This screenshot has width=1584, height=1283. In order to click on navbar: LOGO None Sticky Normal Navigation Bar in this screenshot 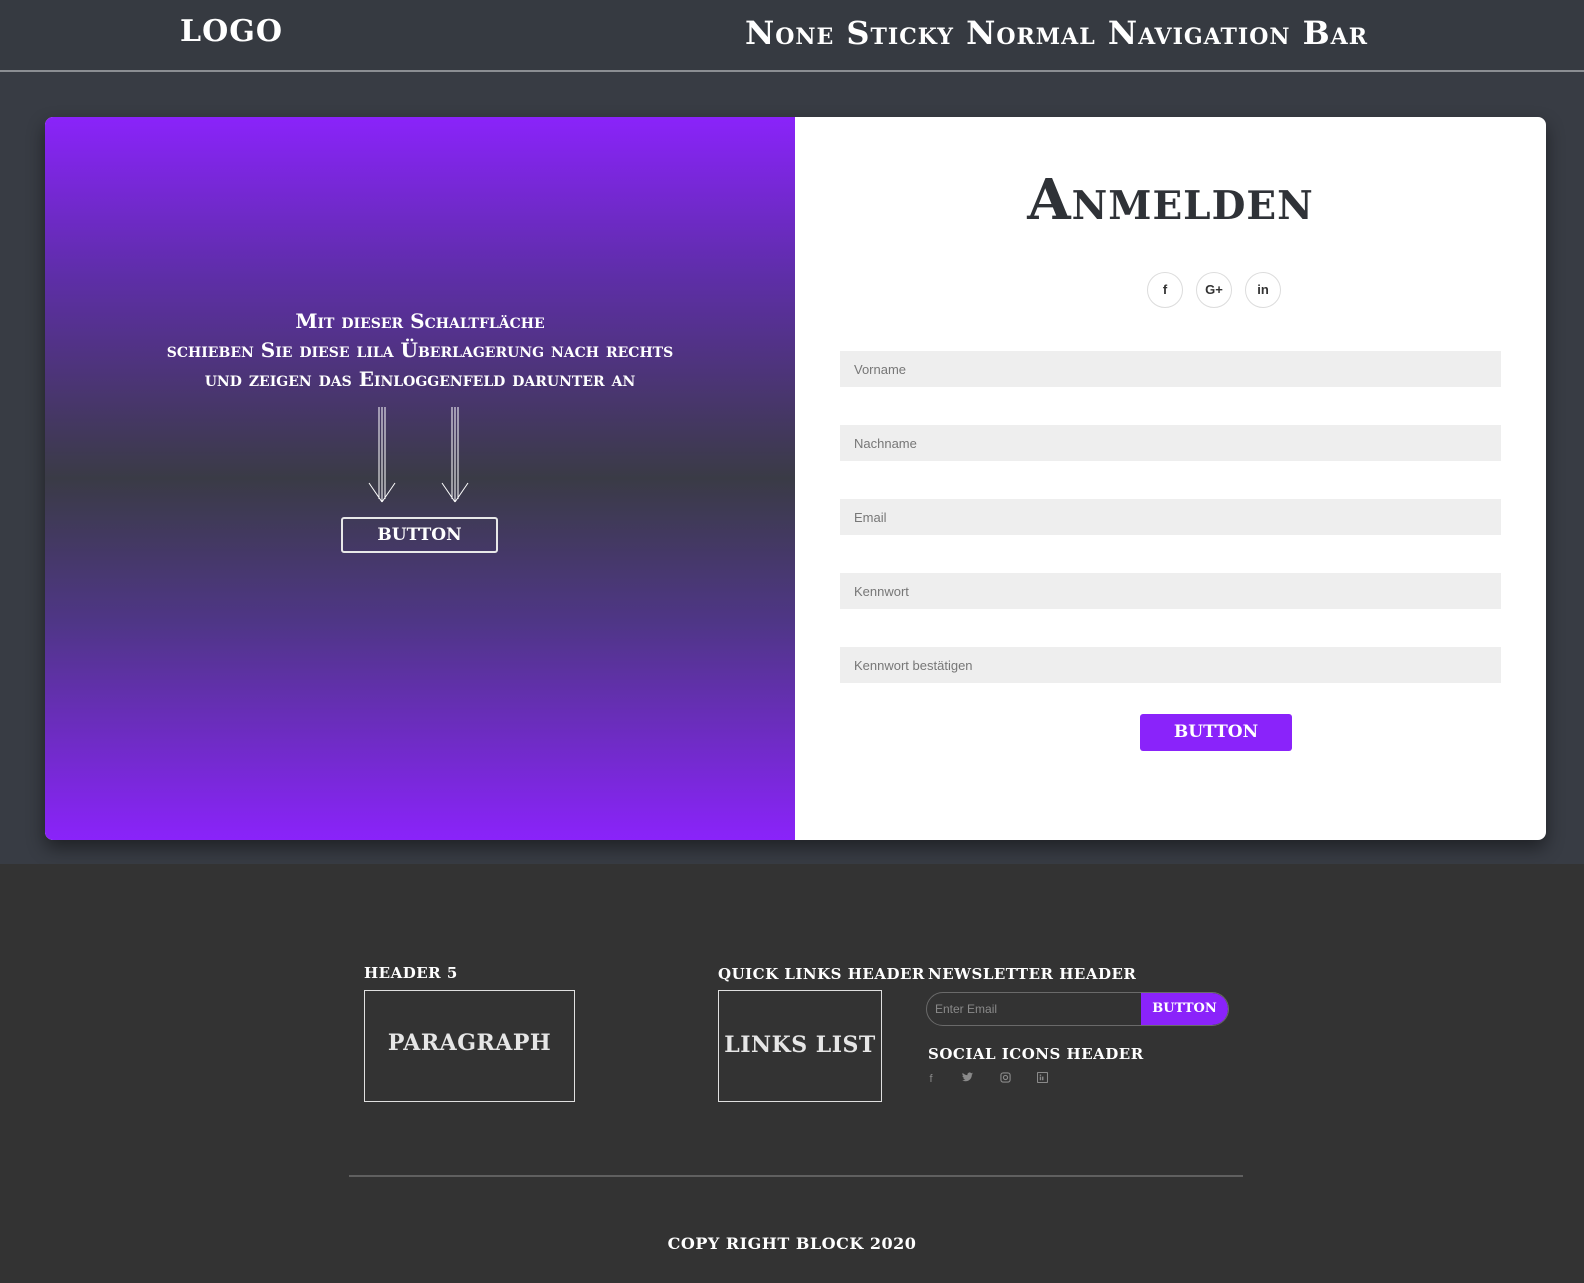, I will do `click(792, 36)`.